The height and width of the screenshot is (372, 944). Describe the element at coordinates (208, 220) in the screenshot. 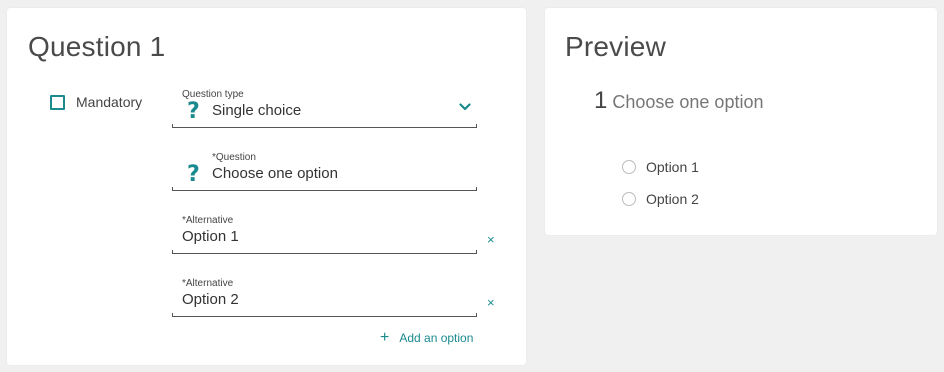

I see `alternative-1-label: *Alternative` at that location.